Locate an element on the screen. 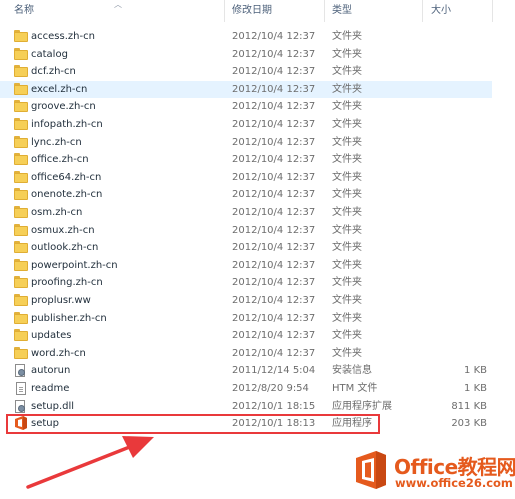 This screenshot has width=515, height=499. file-row: outlook.zh-cn 2012/10/4 12:37 文件夹 is located at coordinates (246, 247).